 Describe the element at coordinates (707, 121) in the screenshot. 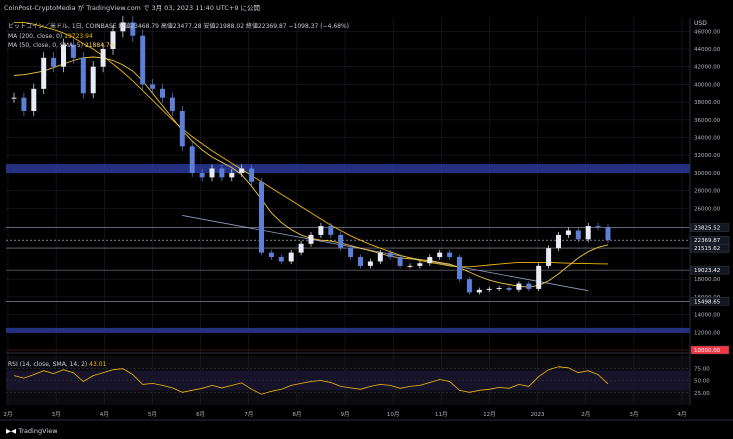

I see `y-tick-label: 36000.00` at that location.